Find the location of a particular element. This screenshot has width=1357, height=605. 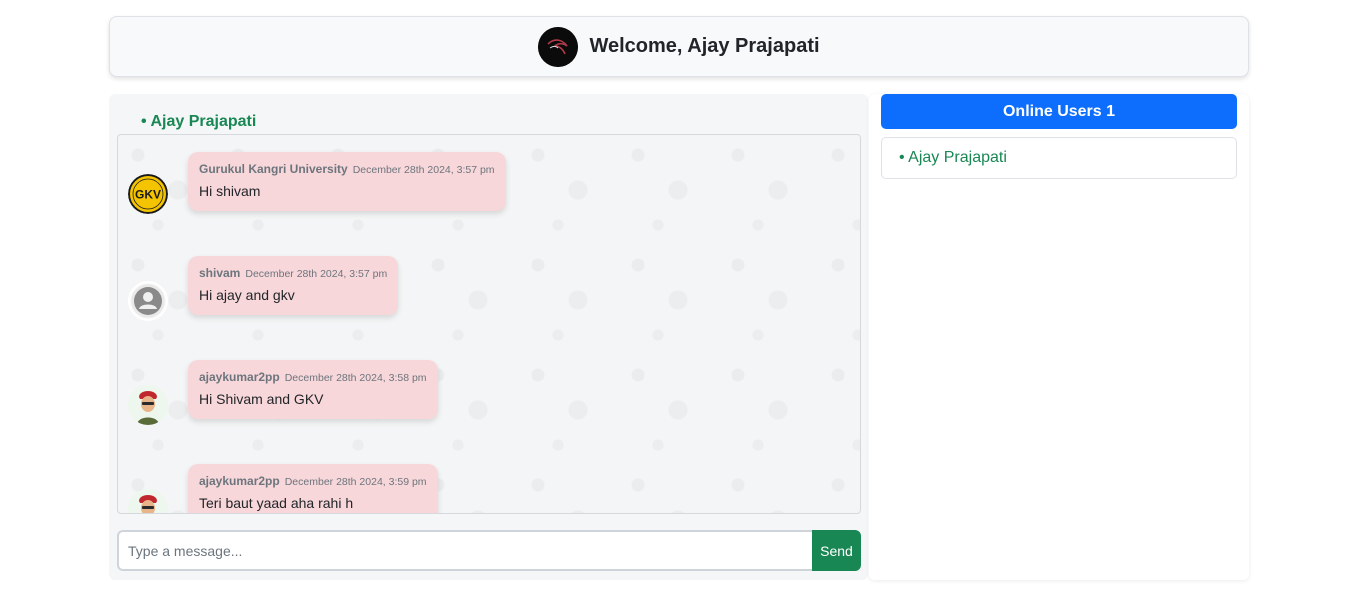

message-time: December 28th 2024, 3:58 pm is located at coordinates (355, 378).